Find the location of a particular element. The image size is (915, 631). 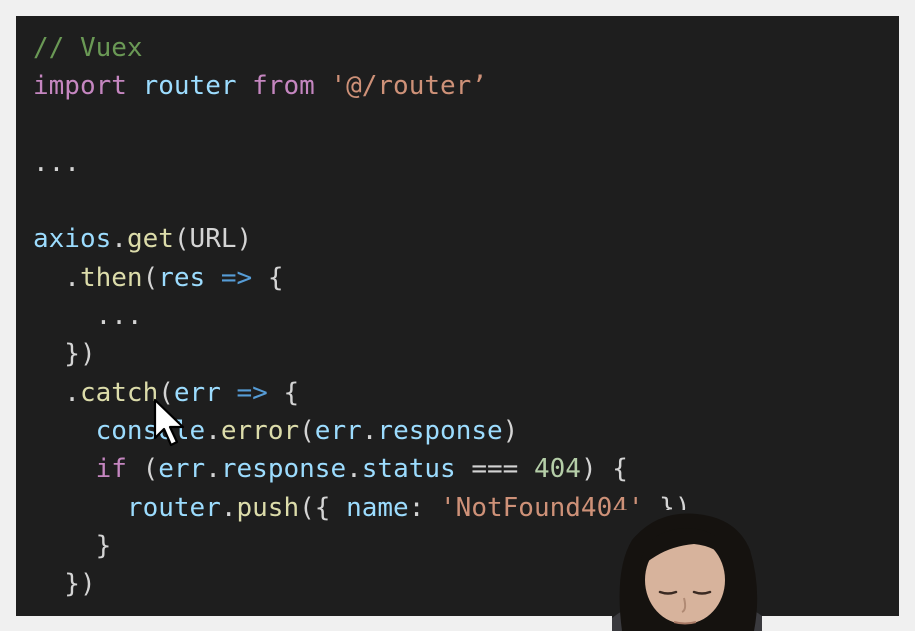

code-token-func: then is located at coordinates (111, 277).